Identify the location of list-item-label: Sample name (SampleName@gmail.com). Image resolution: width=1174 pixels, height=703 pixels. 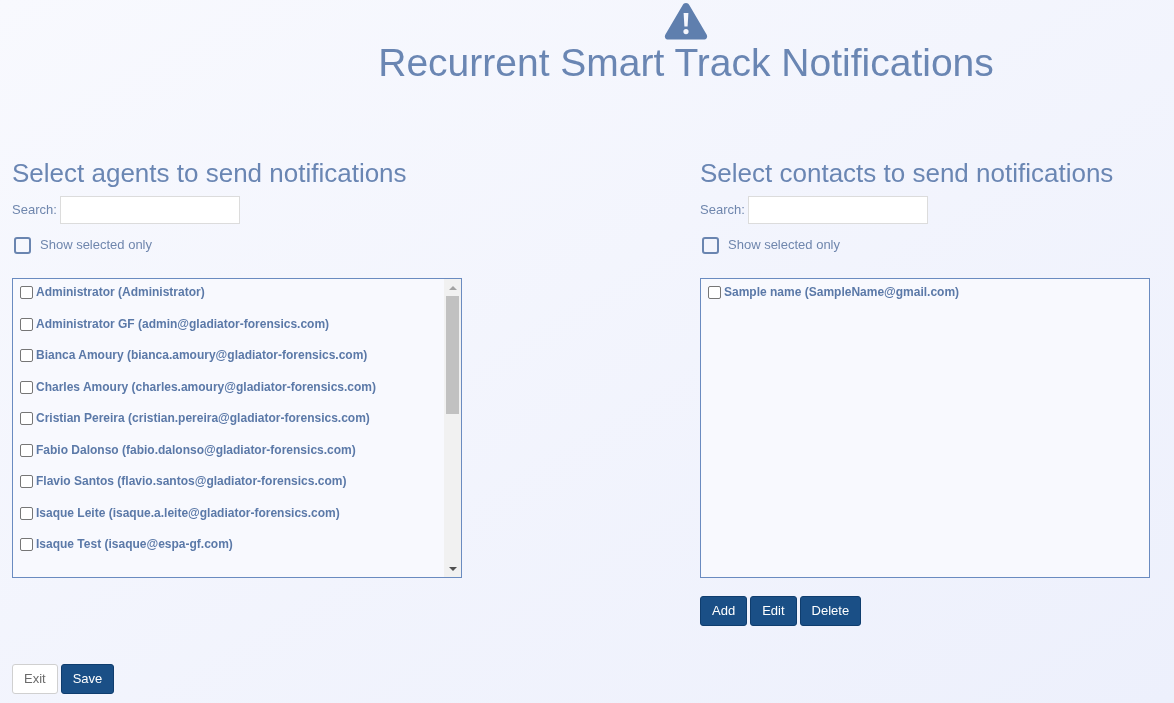
(842, 292).